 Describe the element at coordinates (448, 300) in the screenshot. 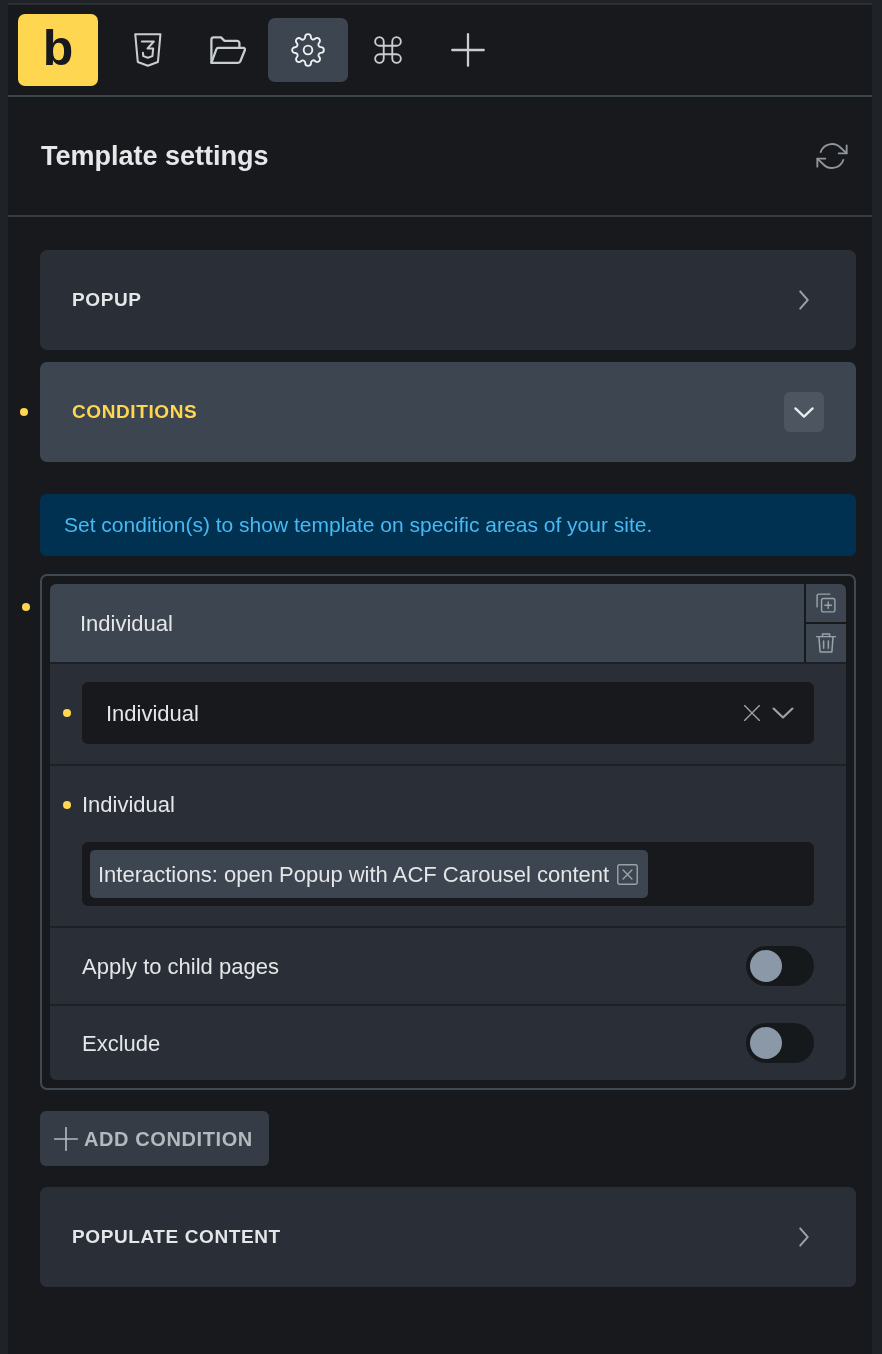

I see `section-header: POPUP` at that location.